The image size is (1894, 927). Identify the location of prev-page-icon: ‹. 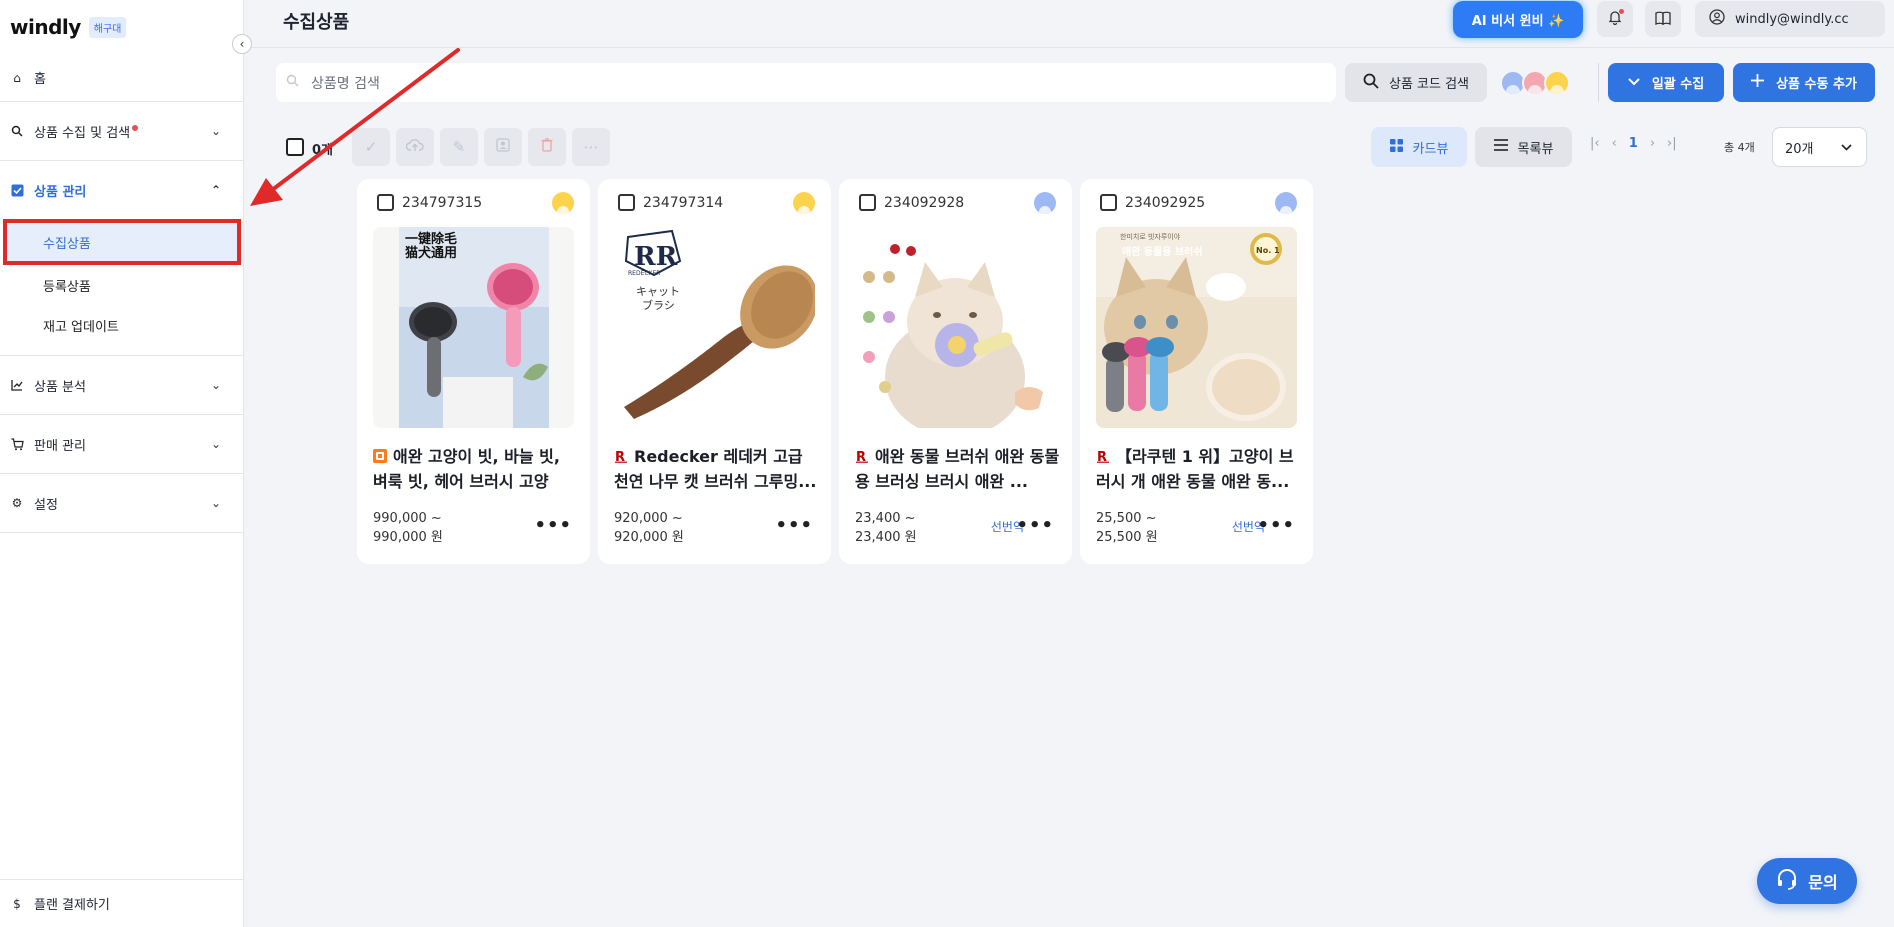
(1614, 143).